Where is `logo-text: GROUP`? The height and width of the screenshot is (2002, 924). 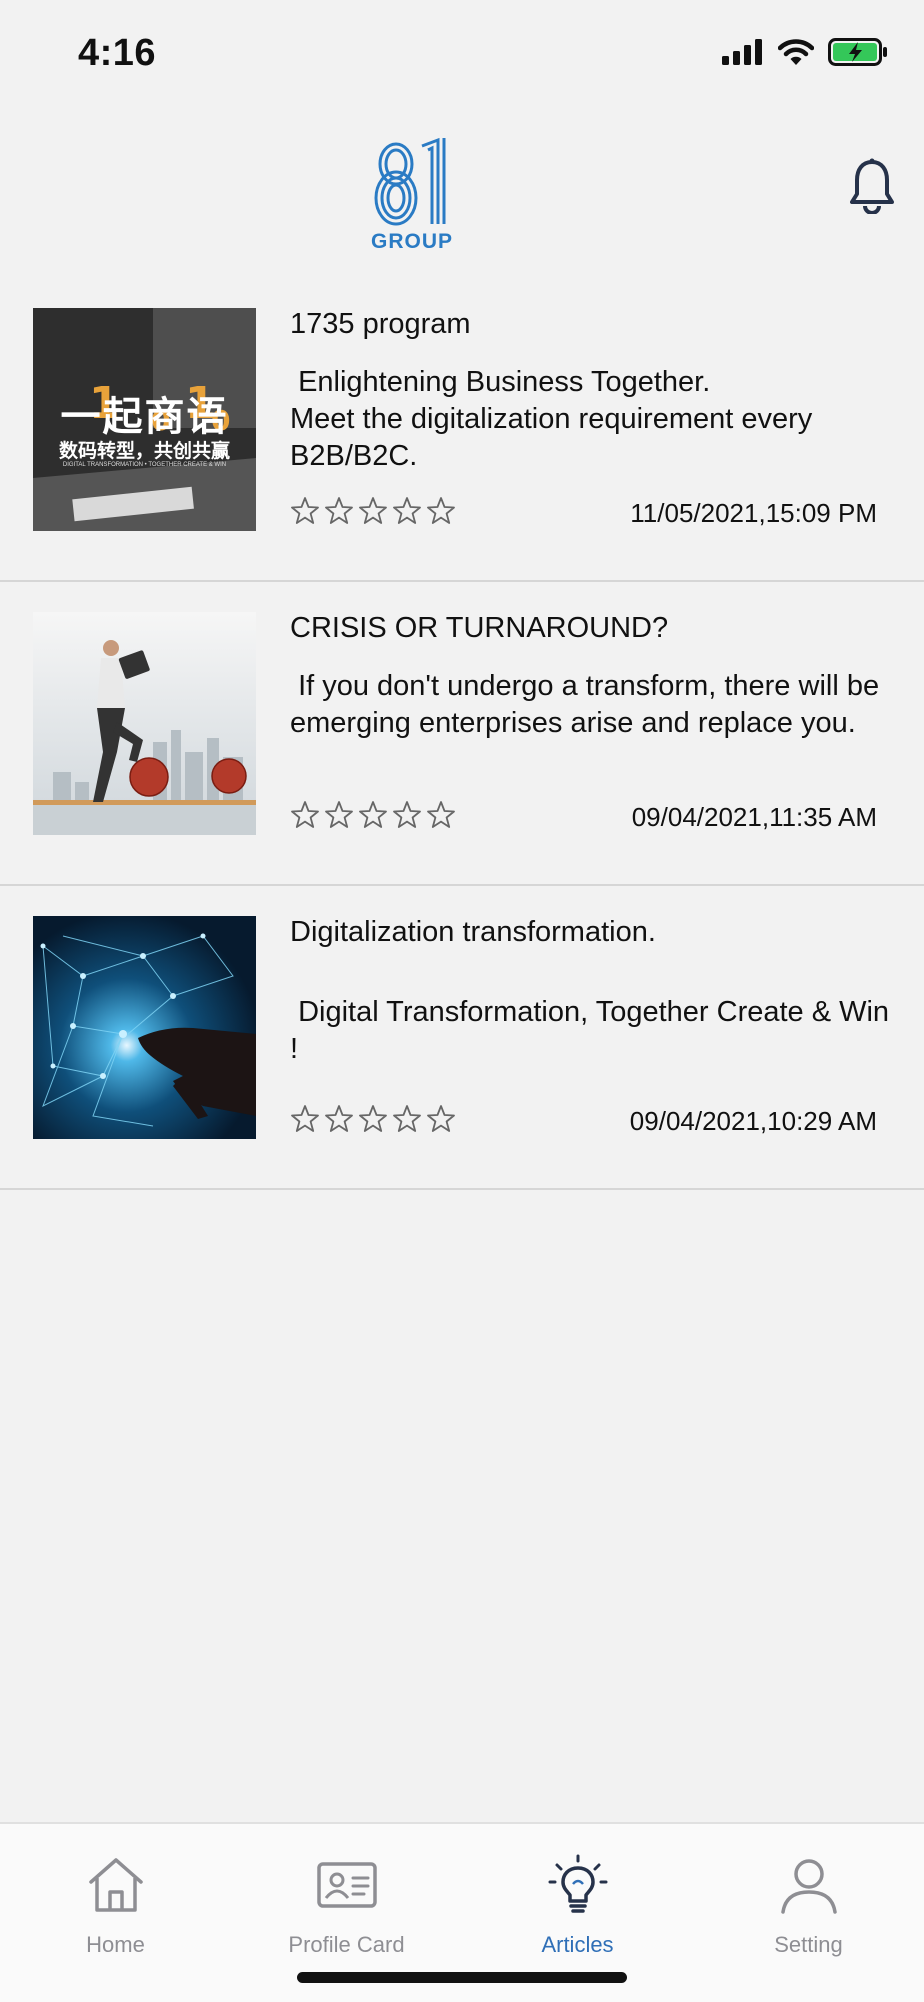 logo-text: GROUP is located at coordinates (411, 241).